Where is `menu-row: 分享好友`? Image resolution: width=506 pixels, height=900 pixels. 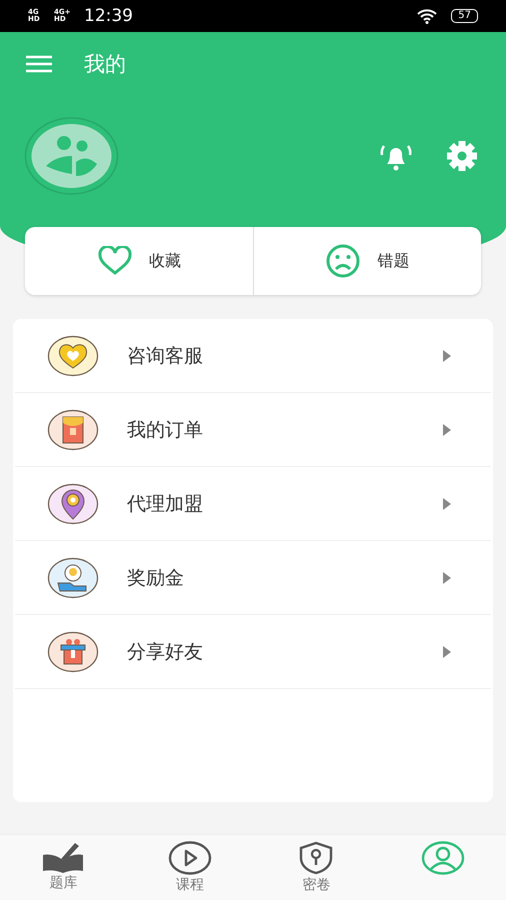 menu-row: 分享好友 is located at coordinates (253, 652).